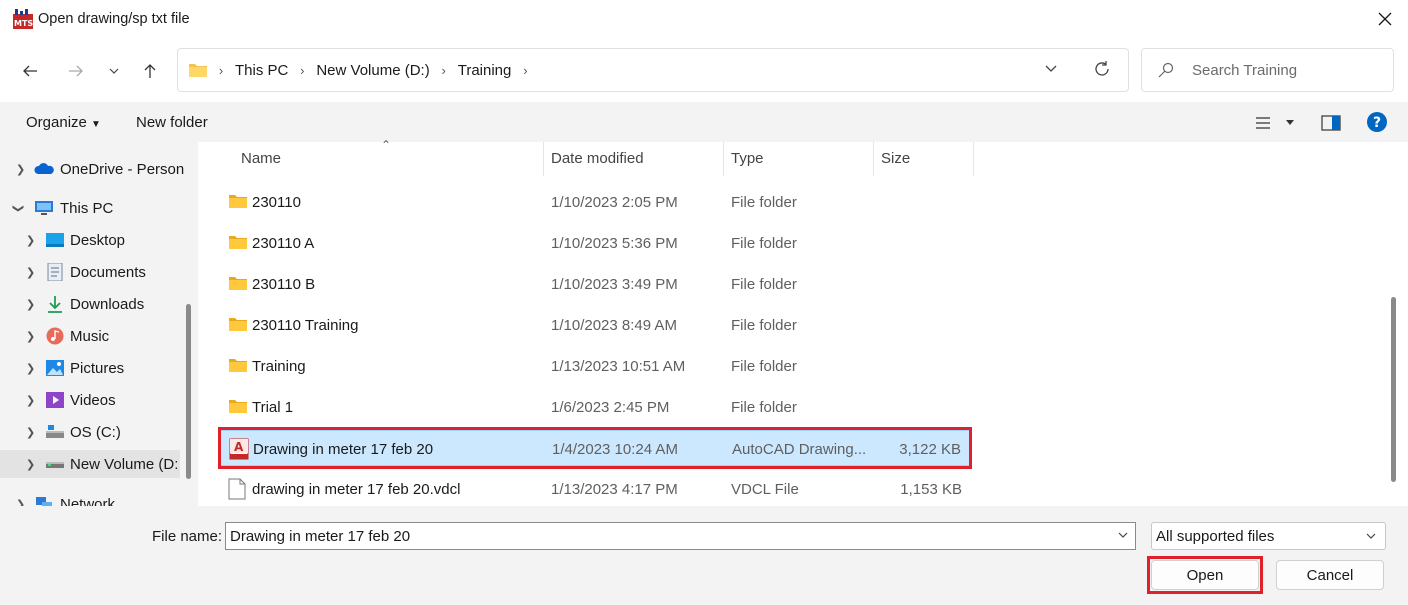  Describe the element at coordinates (895, 158) in the screenshot. I see `column-header-size: Size` at that location.